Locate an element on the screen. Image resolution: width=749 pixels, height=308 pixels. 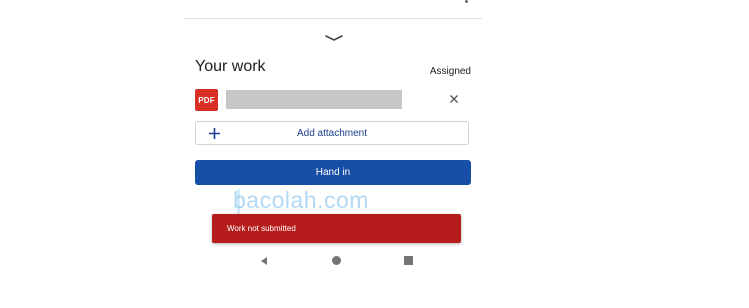
back-triangle-icon is located at coordinates (264, 261).